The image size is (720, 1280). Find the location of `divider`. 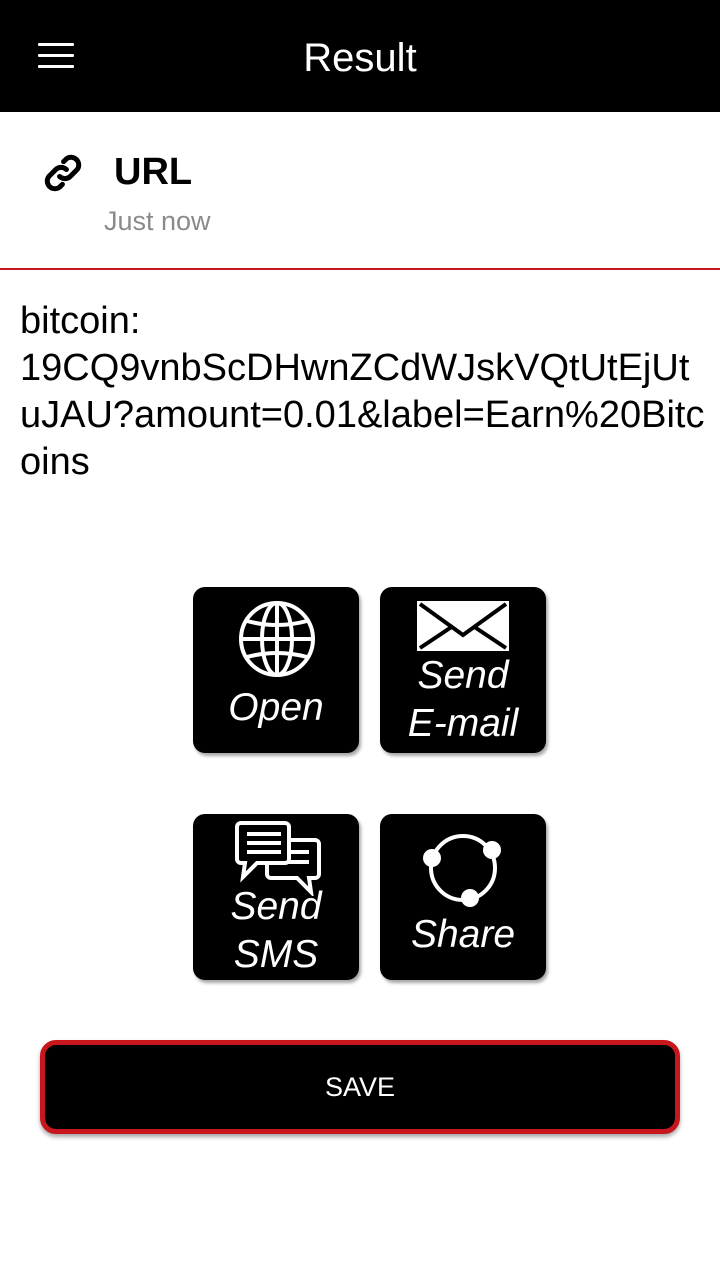

divider is located at coordinates (360, 269).